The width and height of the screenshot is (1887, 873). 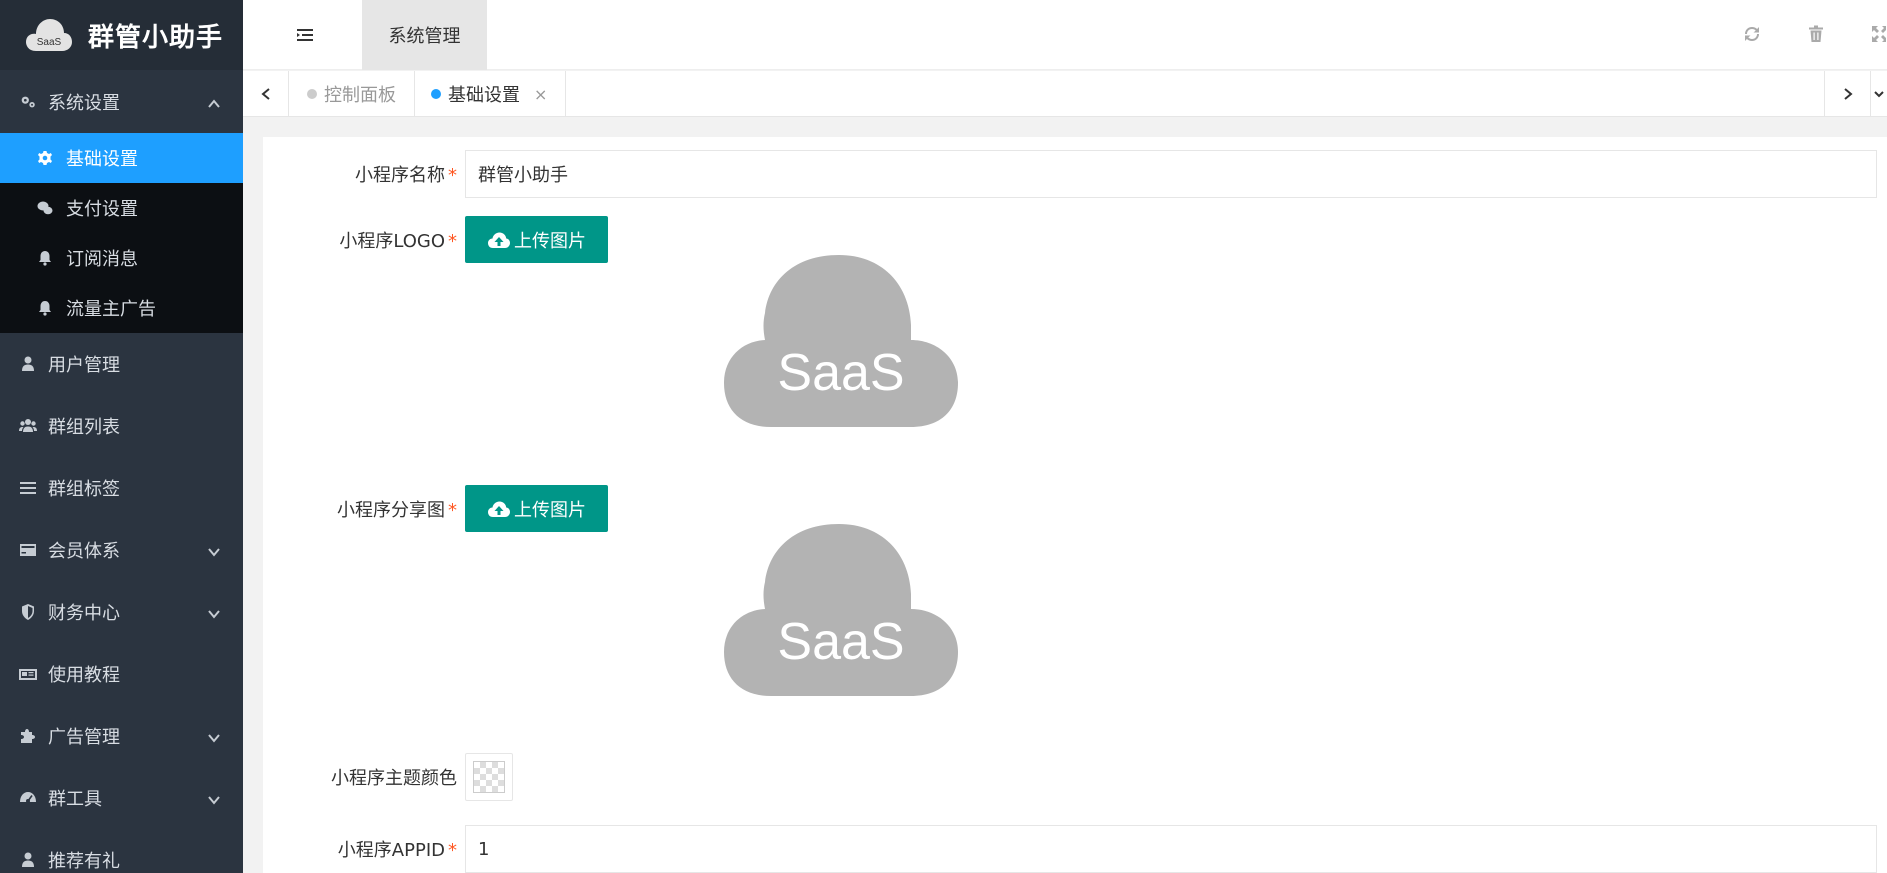 I want to click on form-row-app-name: 小程序名称 * 群管小助手, so click(x=1070, y=174).